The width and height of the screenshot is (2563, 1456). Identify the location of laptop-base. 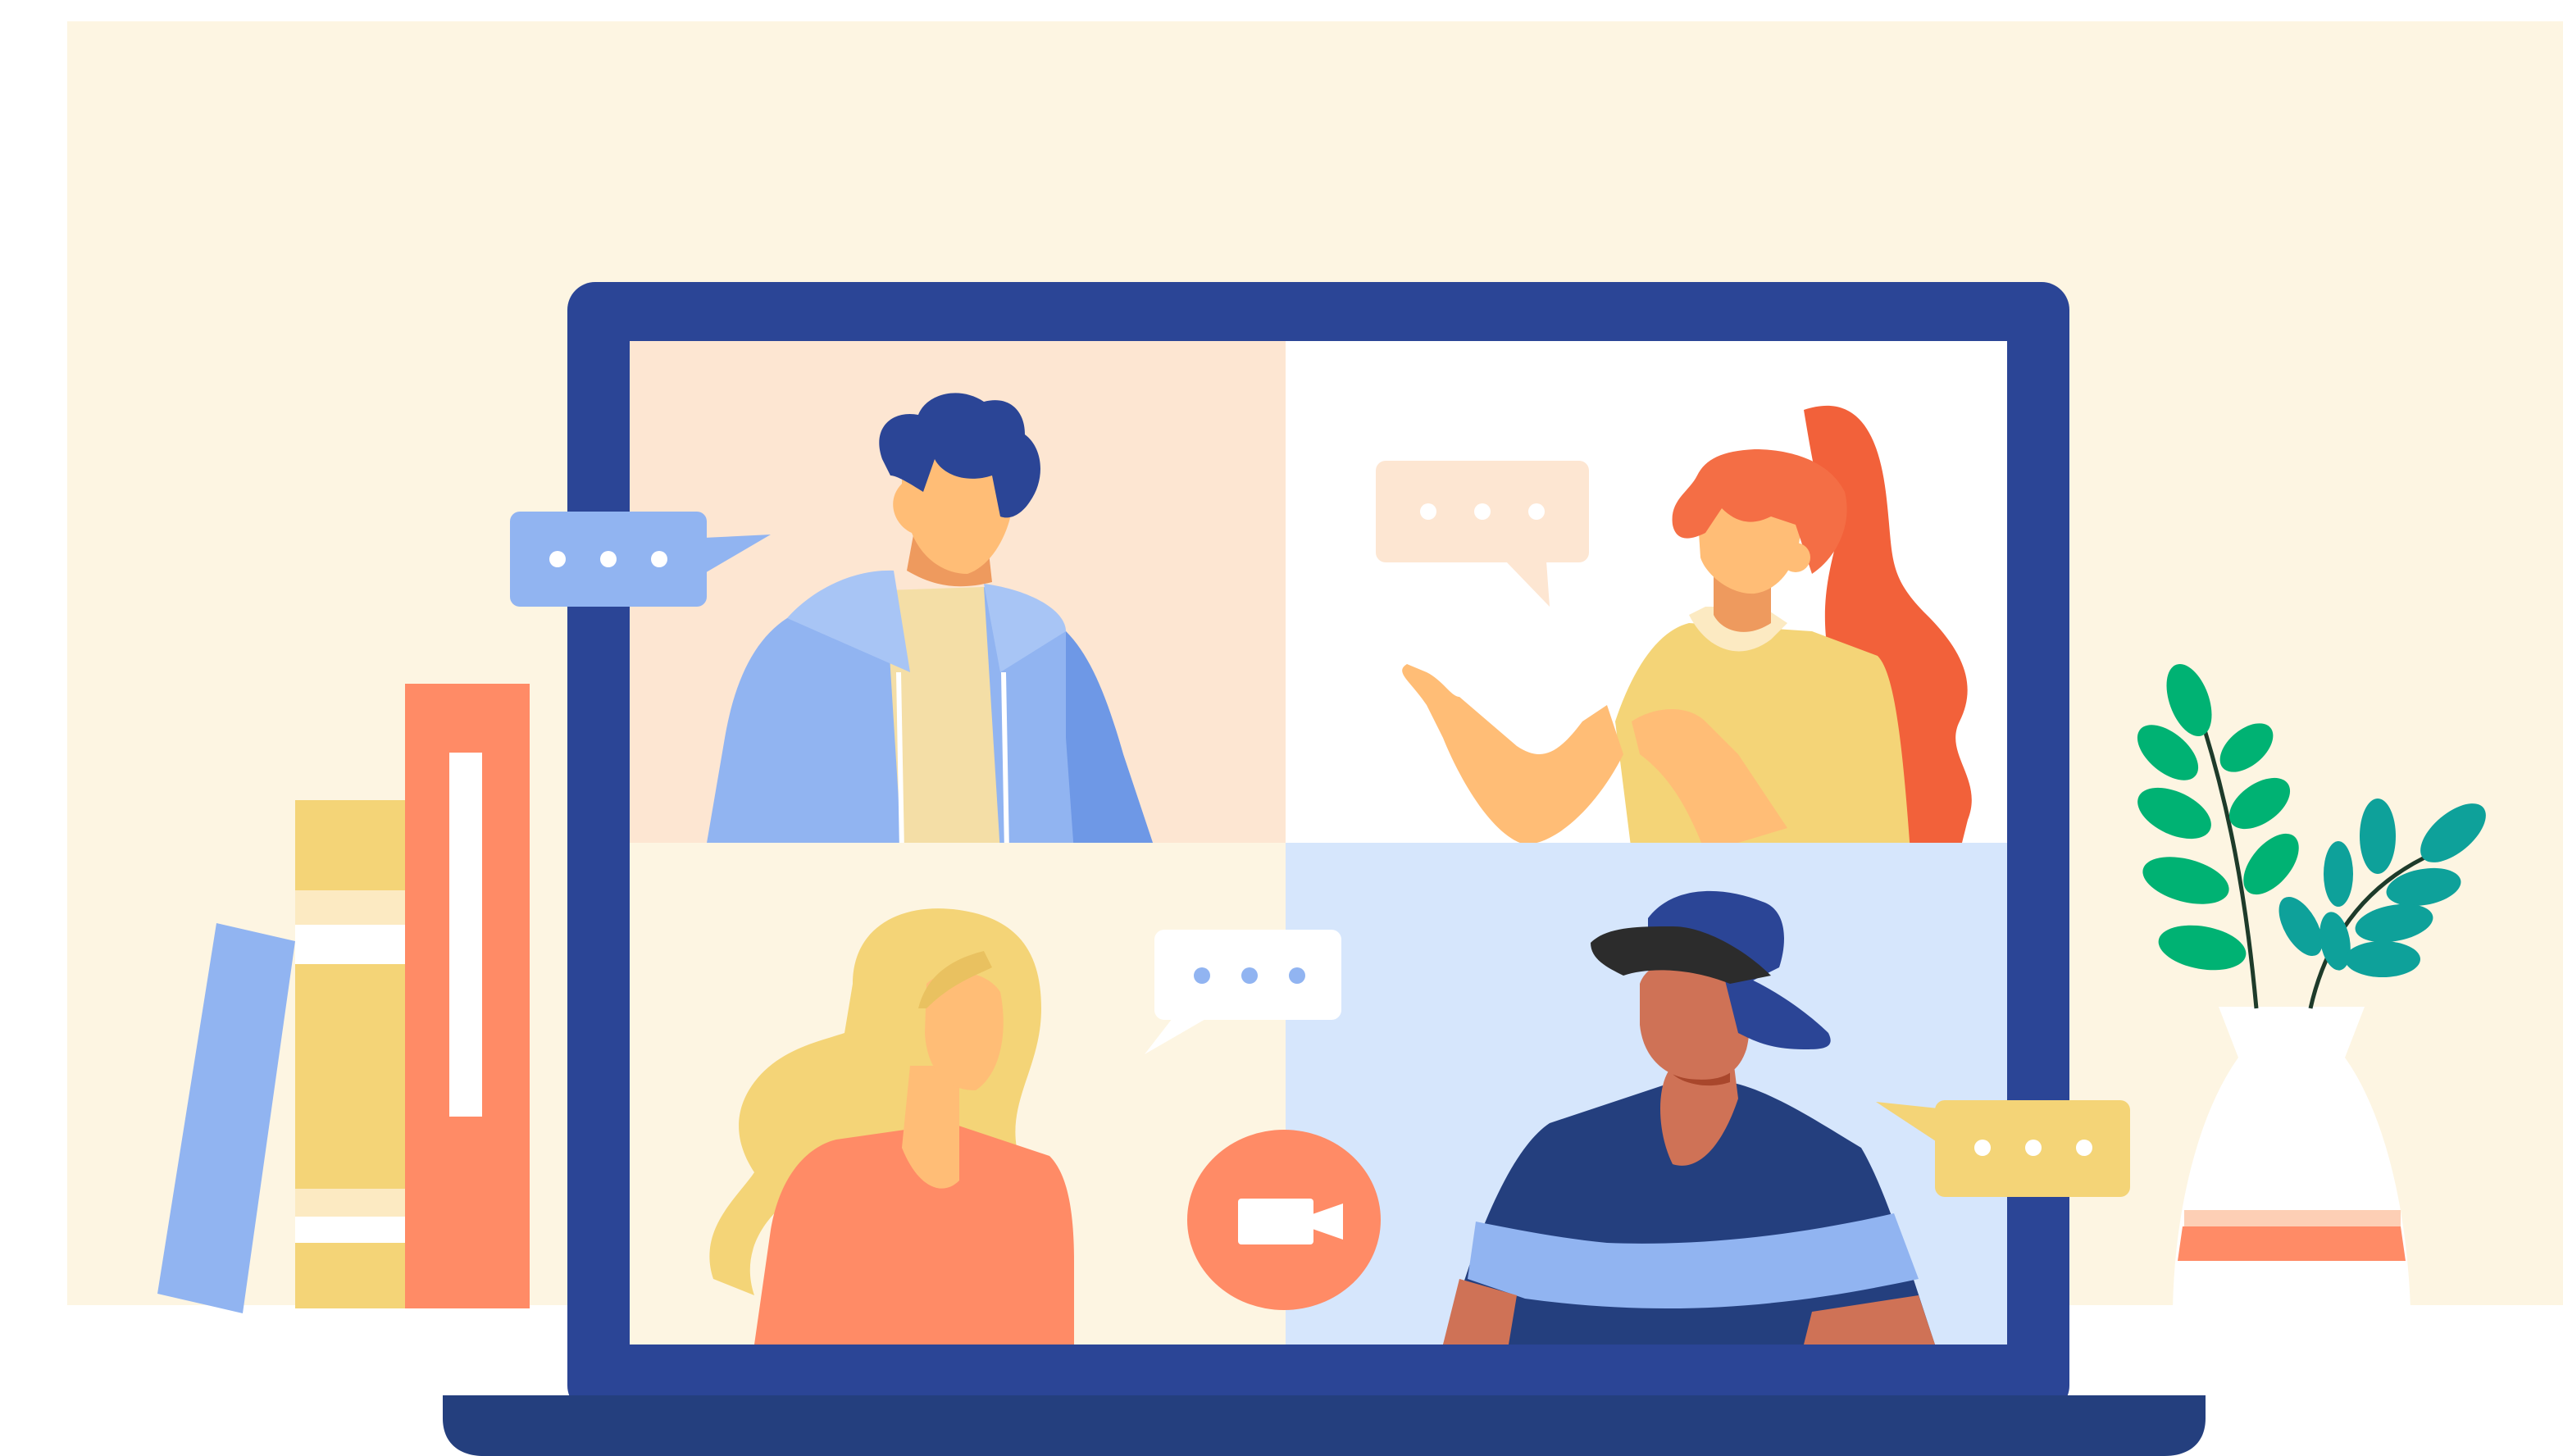
(1324, 1425).